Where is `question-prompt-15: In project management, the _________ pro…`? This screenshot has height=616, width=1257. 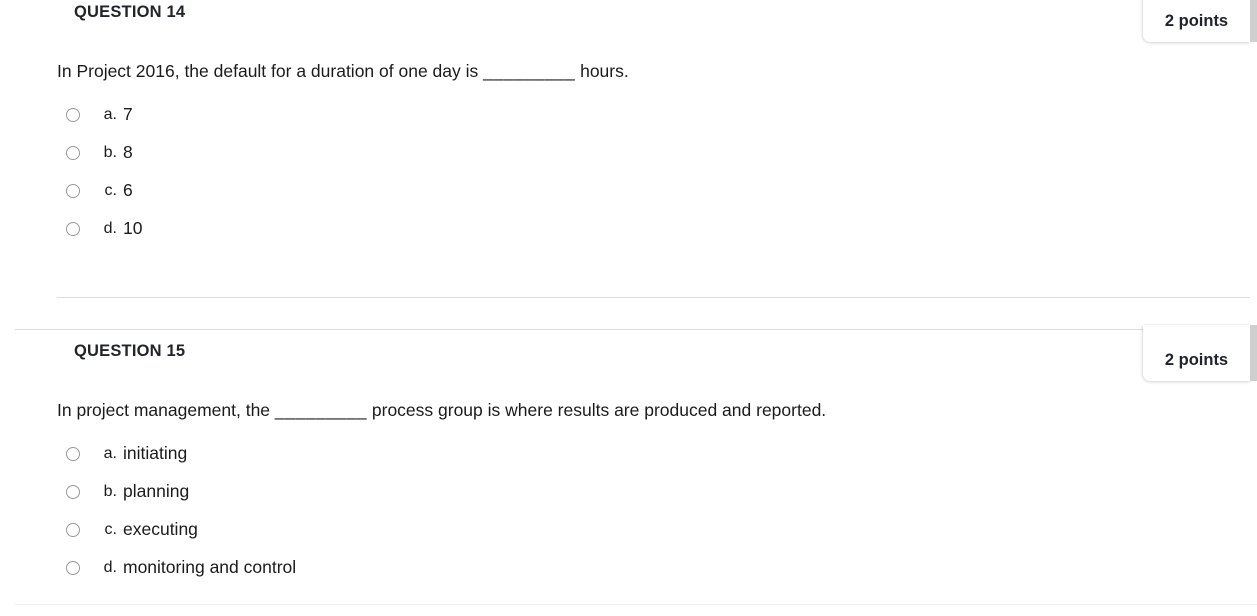 question-prompt-15: In project management, the _________ pro… is located at coordinates (628, 411).